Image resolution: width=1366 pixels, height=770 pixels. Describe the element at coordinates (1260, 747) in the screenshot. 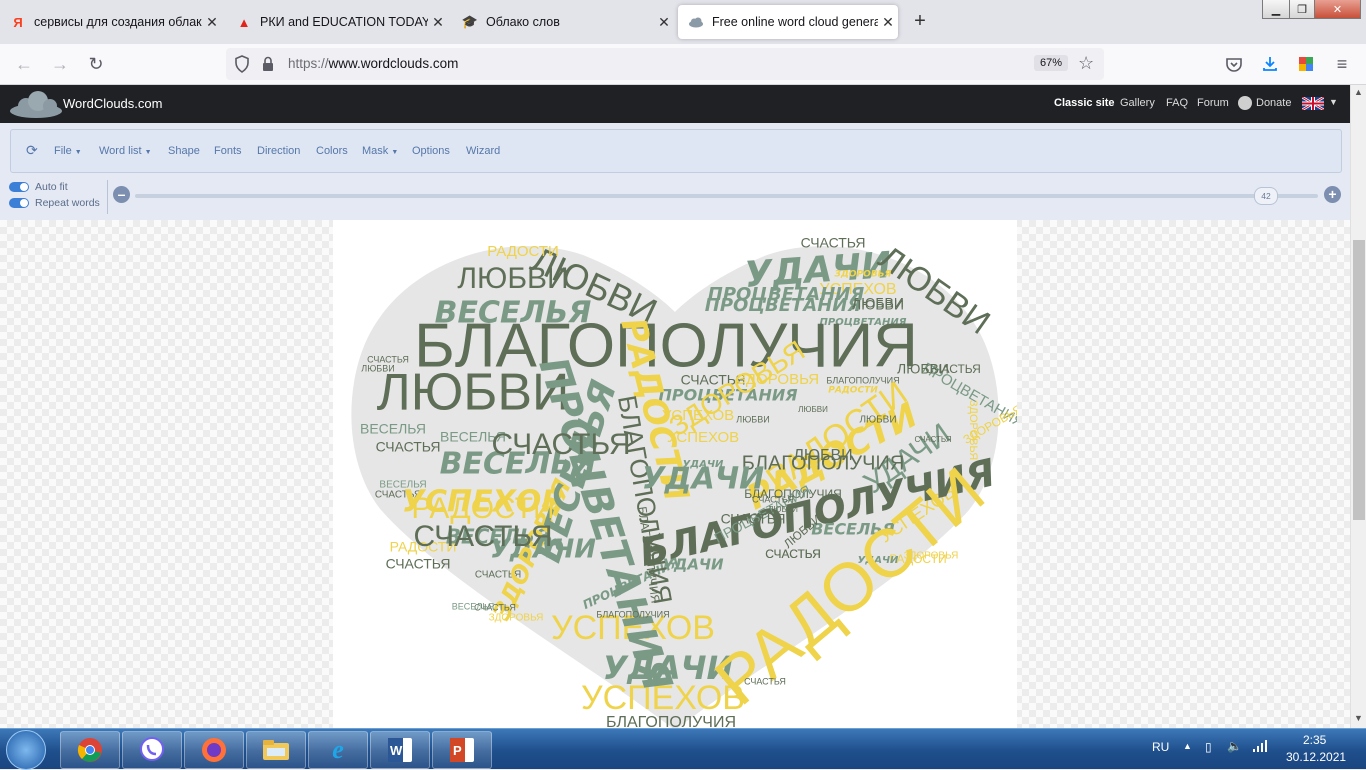

I see `signal-icon` at that location.